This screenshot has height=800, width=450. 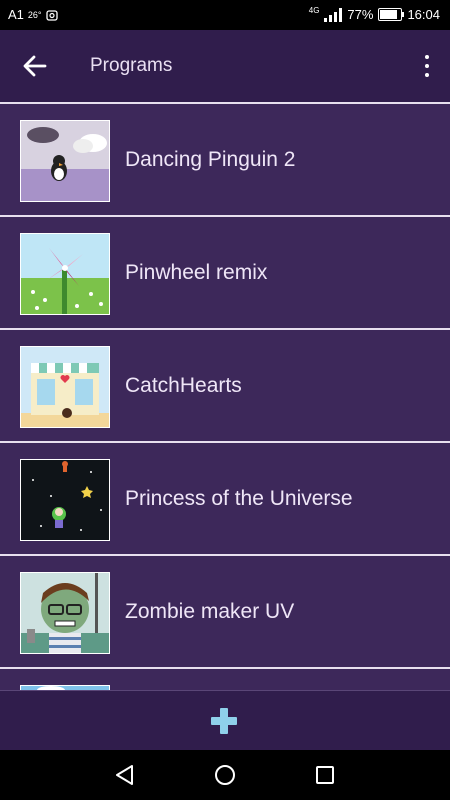 What do you see at coordinates (16, 14) in the screenshot?
I see `carrier-label: A1` at bounding box center [16, 14].